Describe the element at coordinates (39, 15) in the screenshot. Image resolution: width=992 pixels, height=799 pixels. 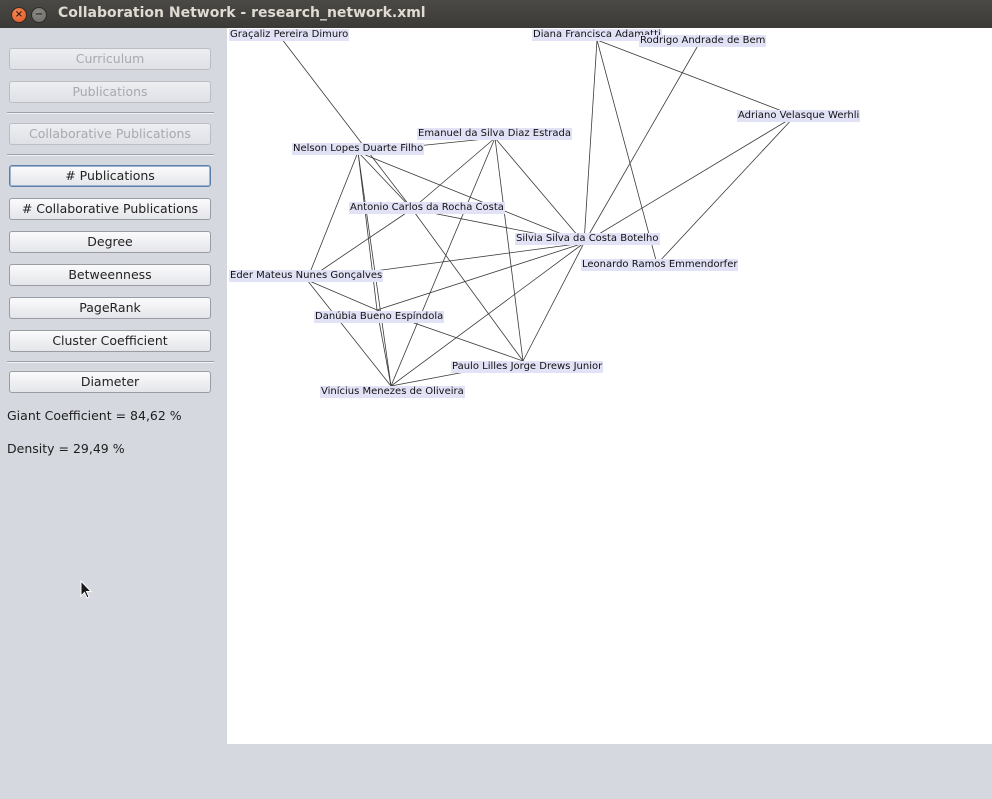
I see `minimize-window-icon: −` at that location.